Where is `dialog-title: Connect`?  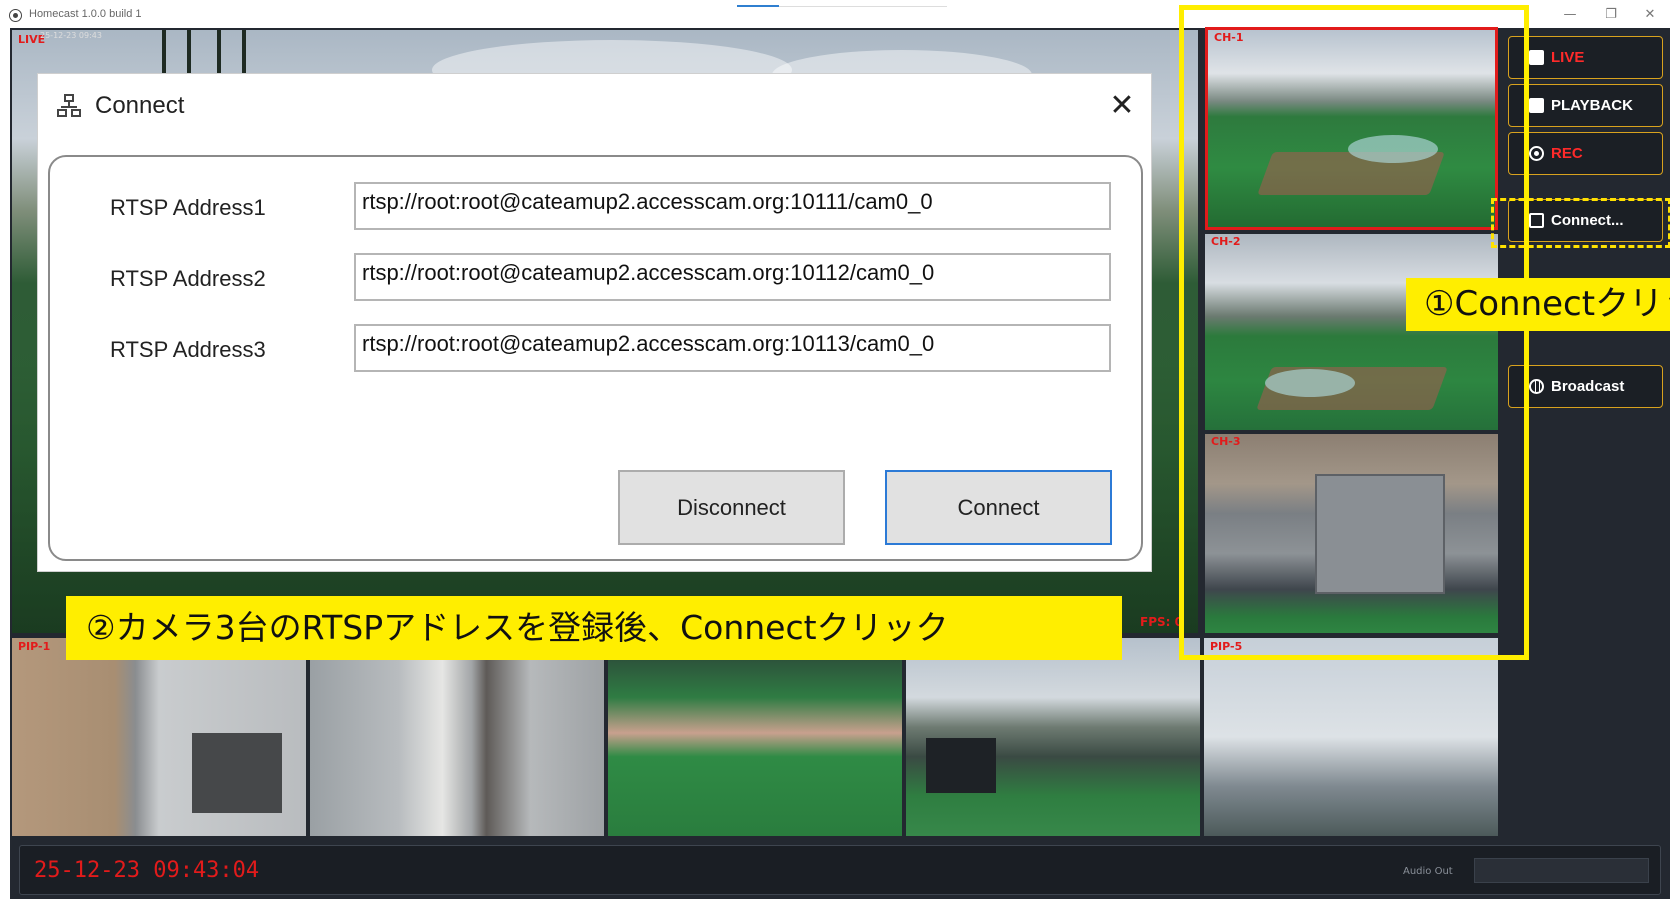
dialog-title: Connect is located at coordinates (140, 105).